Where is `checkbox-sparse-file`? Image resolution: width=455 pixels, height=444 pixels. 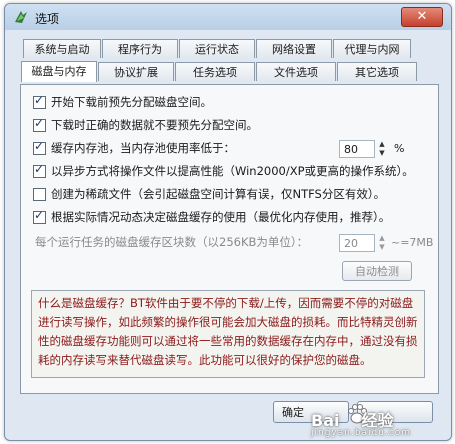 checkbox-sparse-file is located at coordinates (39, 194).